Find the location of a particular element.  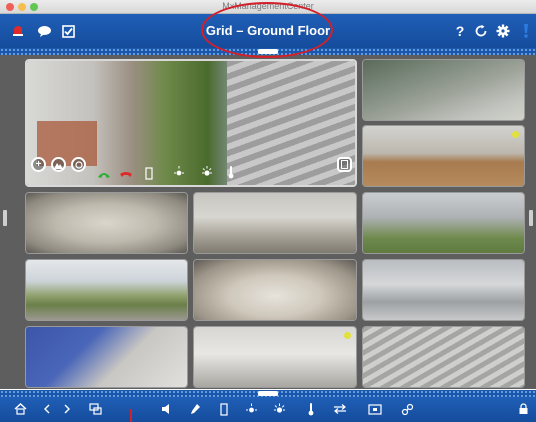

camera-parking-entrance is located at coordinates (443, 290).